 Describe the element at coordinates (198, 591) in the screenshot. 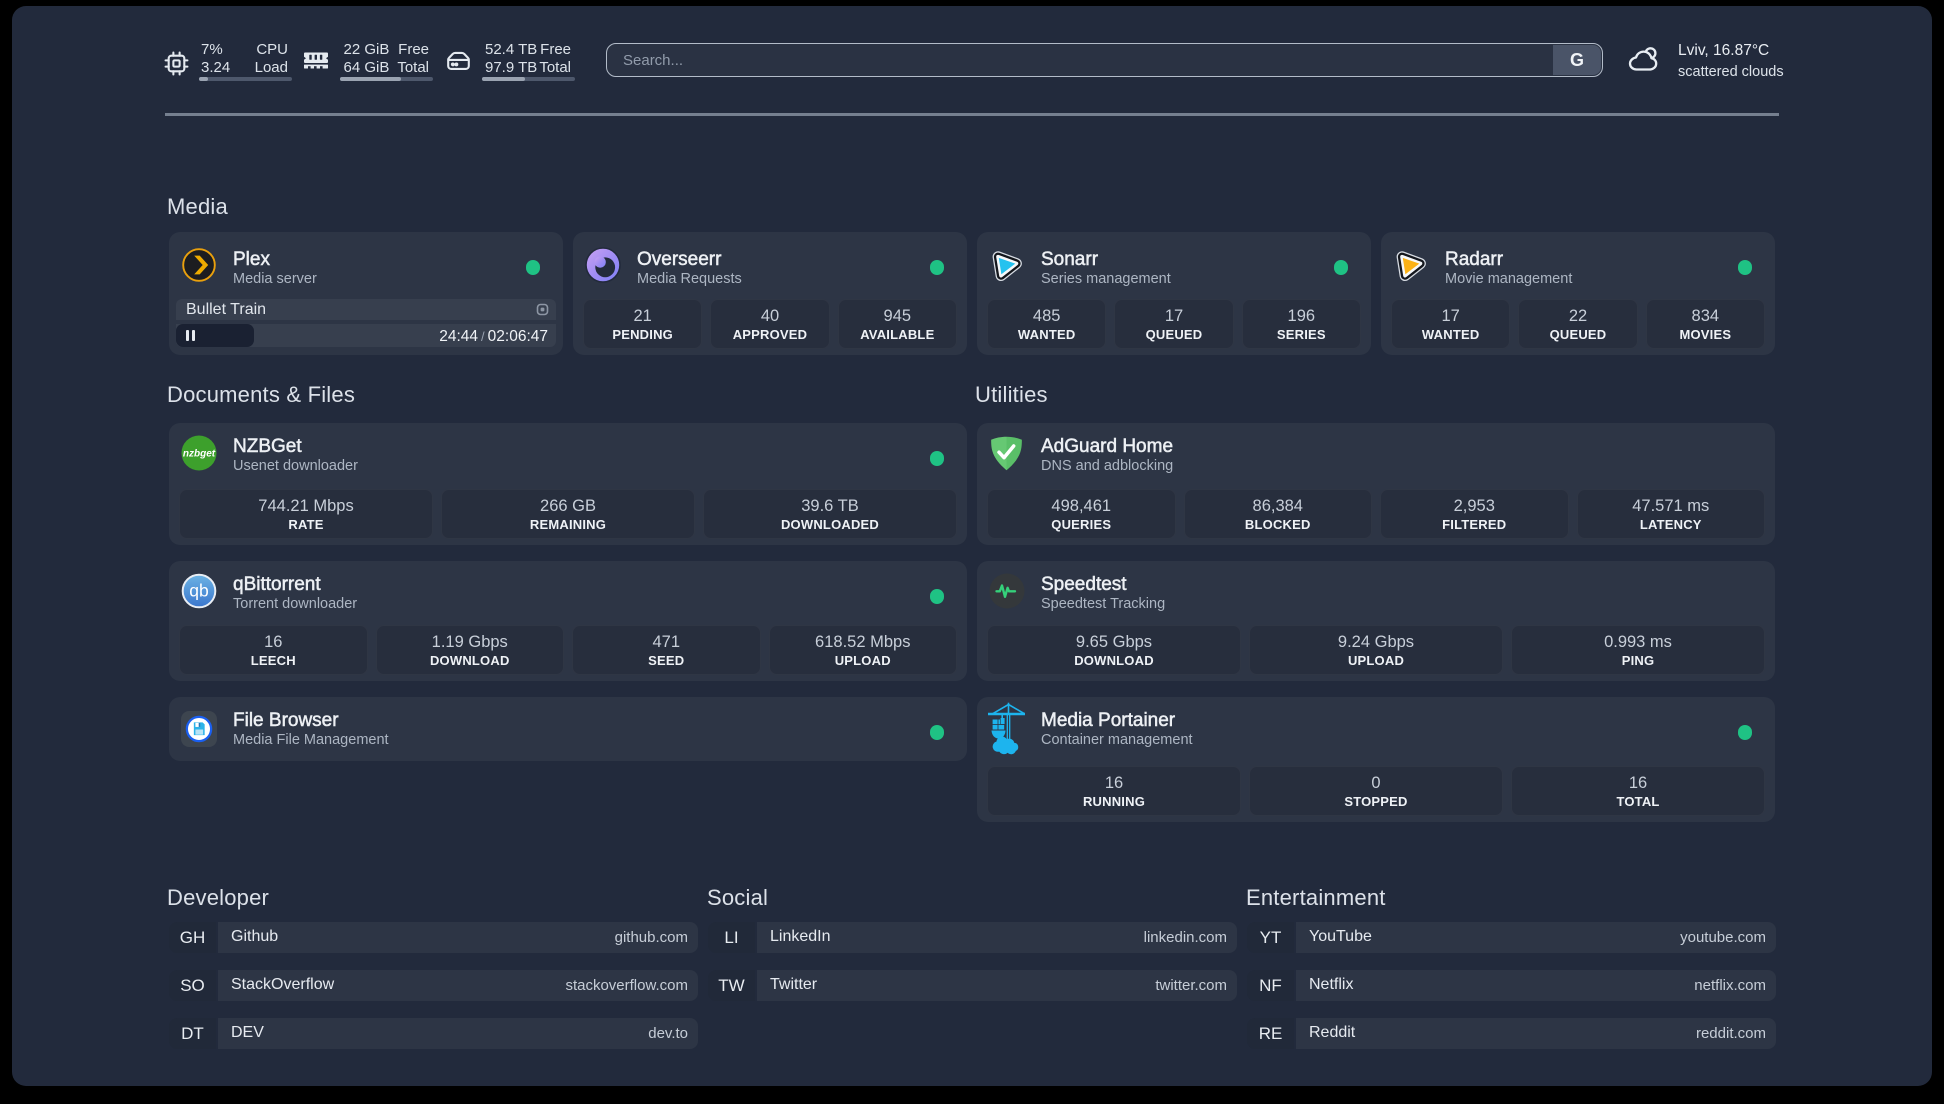

I see `svg-text: qb` at that location.